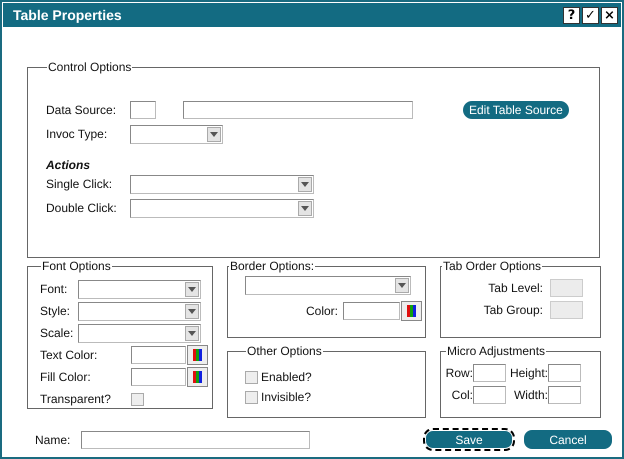 This screenshot has width=624, height=459. I want to click on field-label: Tab Group:, so click(513, 310).